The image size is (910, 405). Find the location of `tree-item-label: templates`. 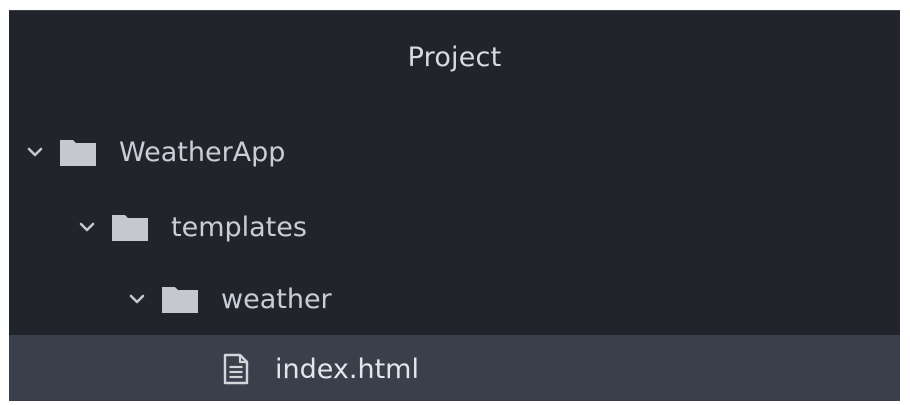

tree-item-label: templates is located at coordinates (239, 227).